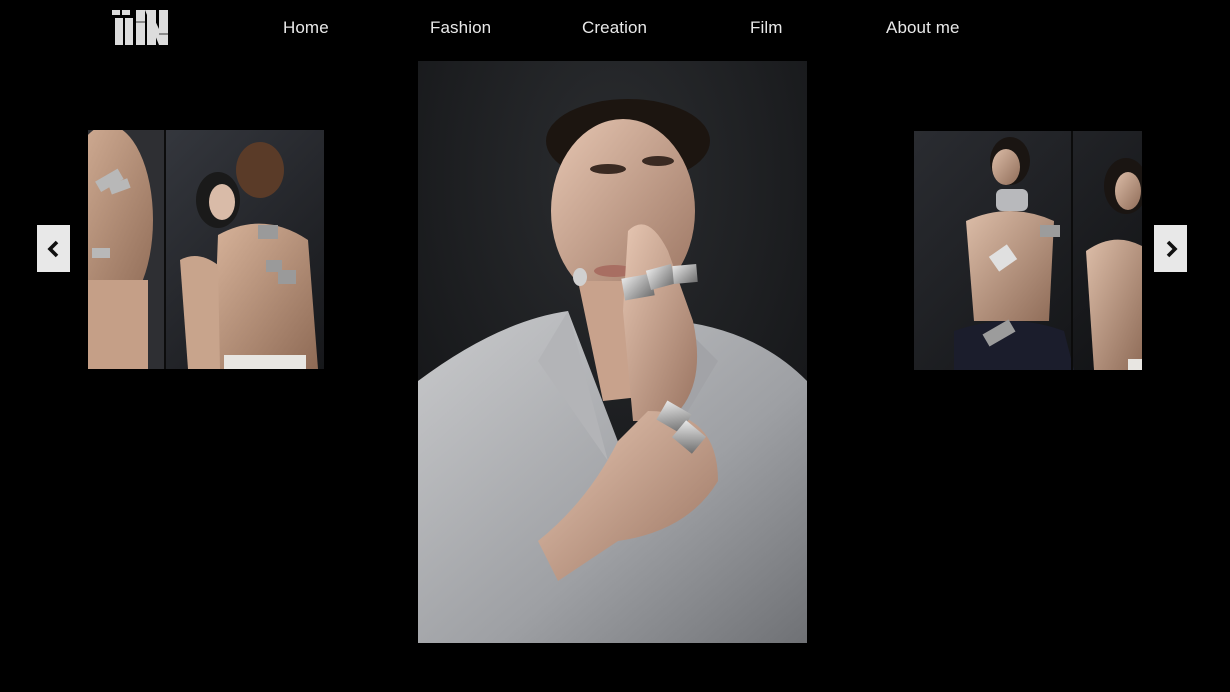 Image resolution: width=1230 pixels, height=692 pixels. I want to click on nav-fashion: Fashion, so click(460, 28).